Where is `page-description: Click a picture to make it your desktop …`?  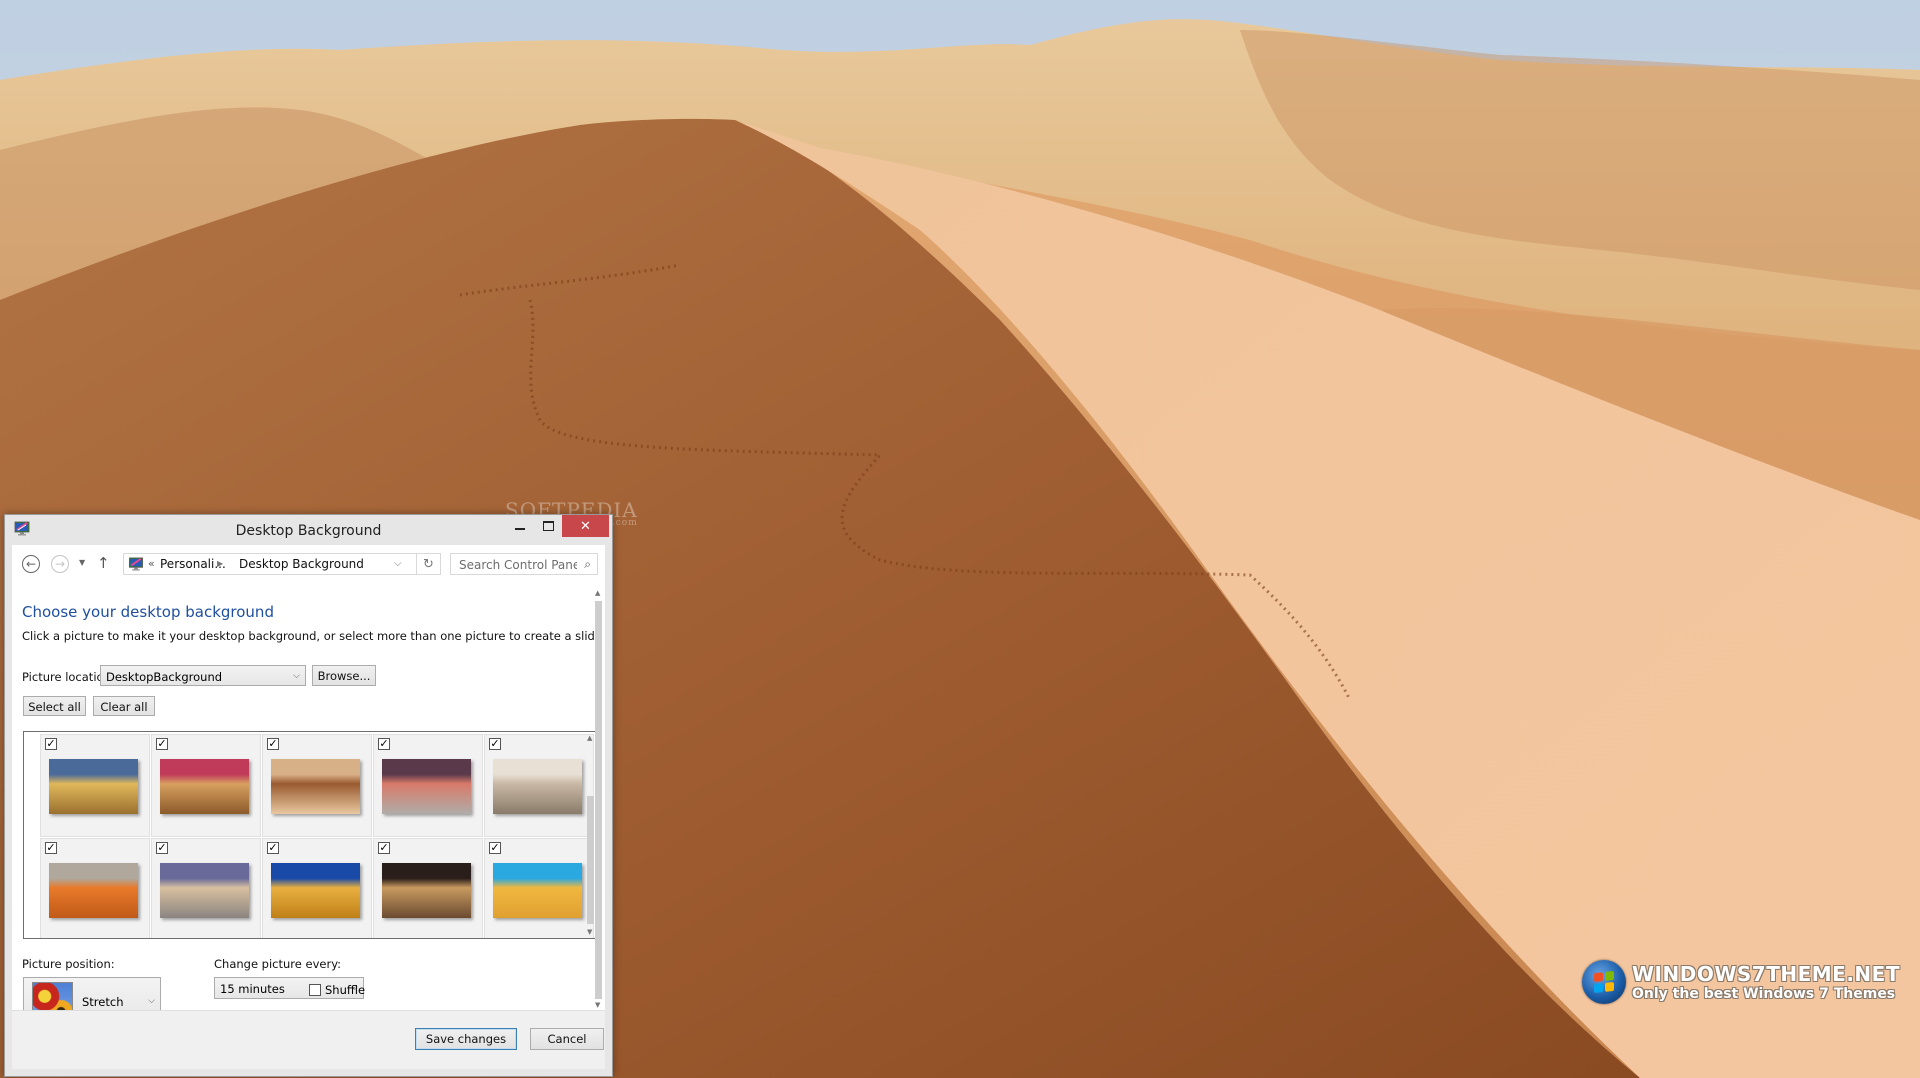
page-description: Click a picture to make it your desktop … is located at coordinates (313, 636).